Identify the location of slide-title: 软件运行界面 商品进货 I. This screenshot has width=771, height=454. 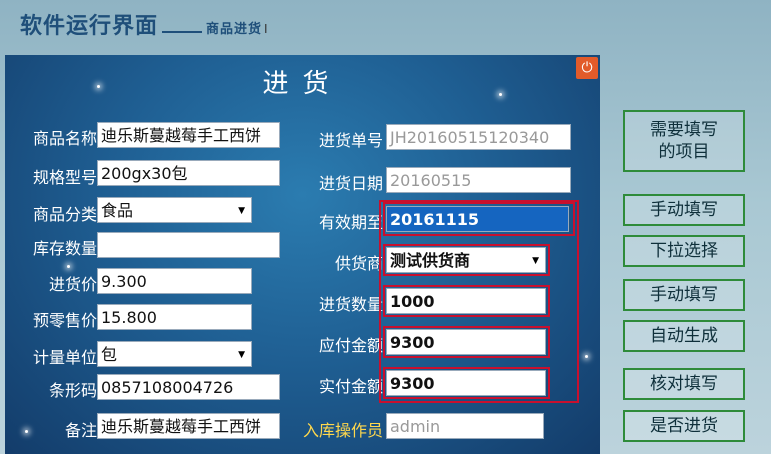
(144, 24).